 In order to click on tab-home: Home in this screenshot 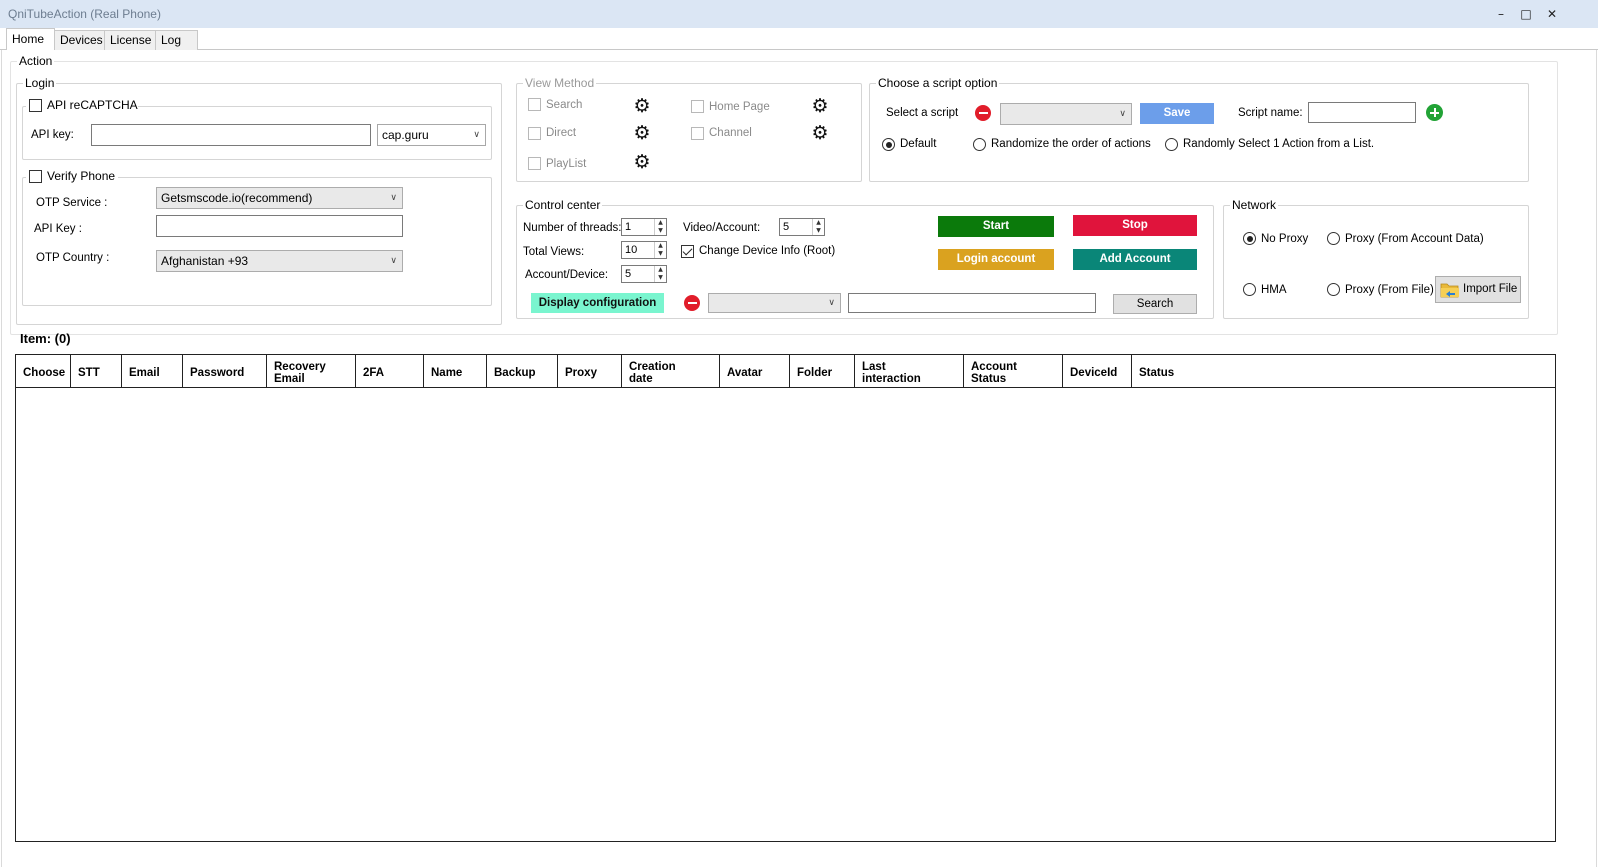, I will do `click(30, 39)`.